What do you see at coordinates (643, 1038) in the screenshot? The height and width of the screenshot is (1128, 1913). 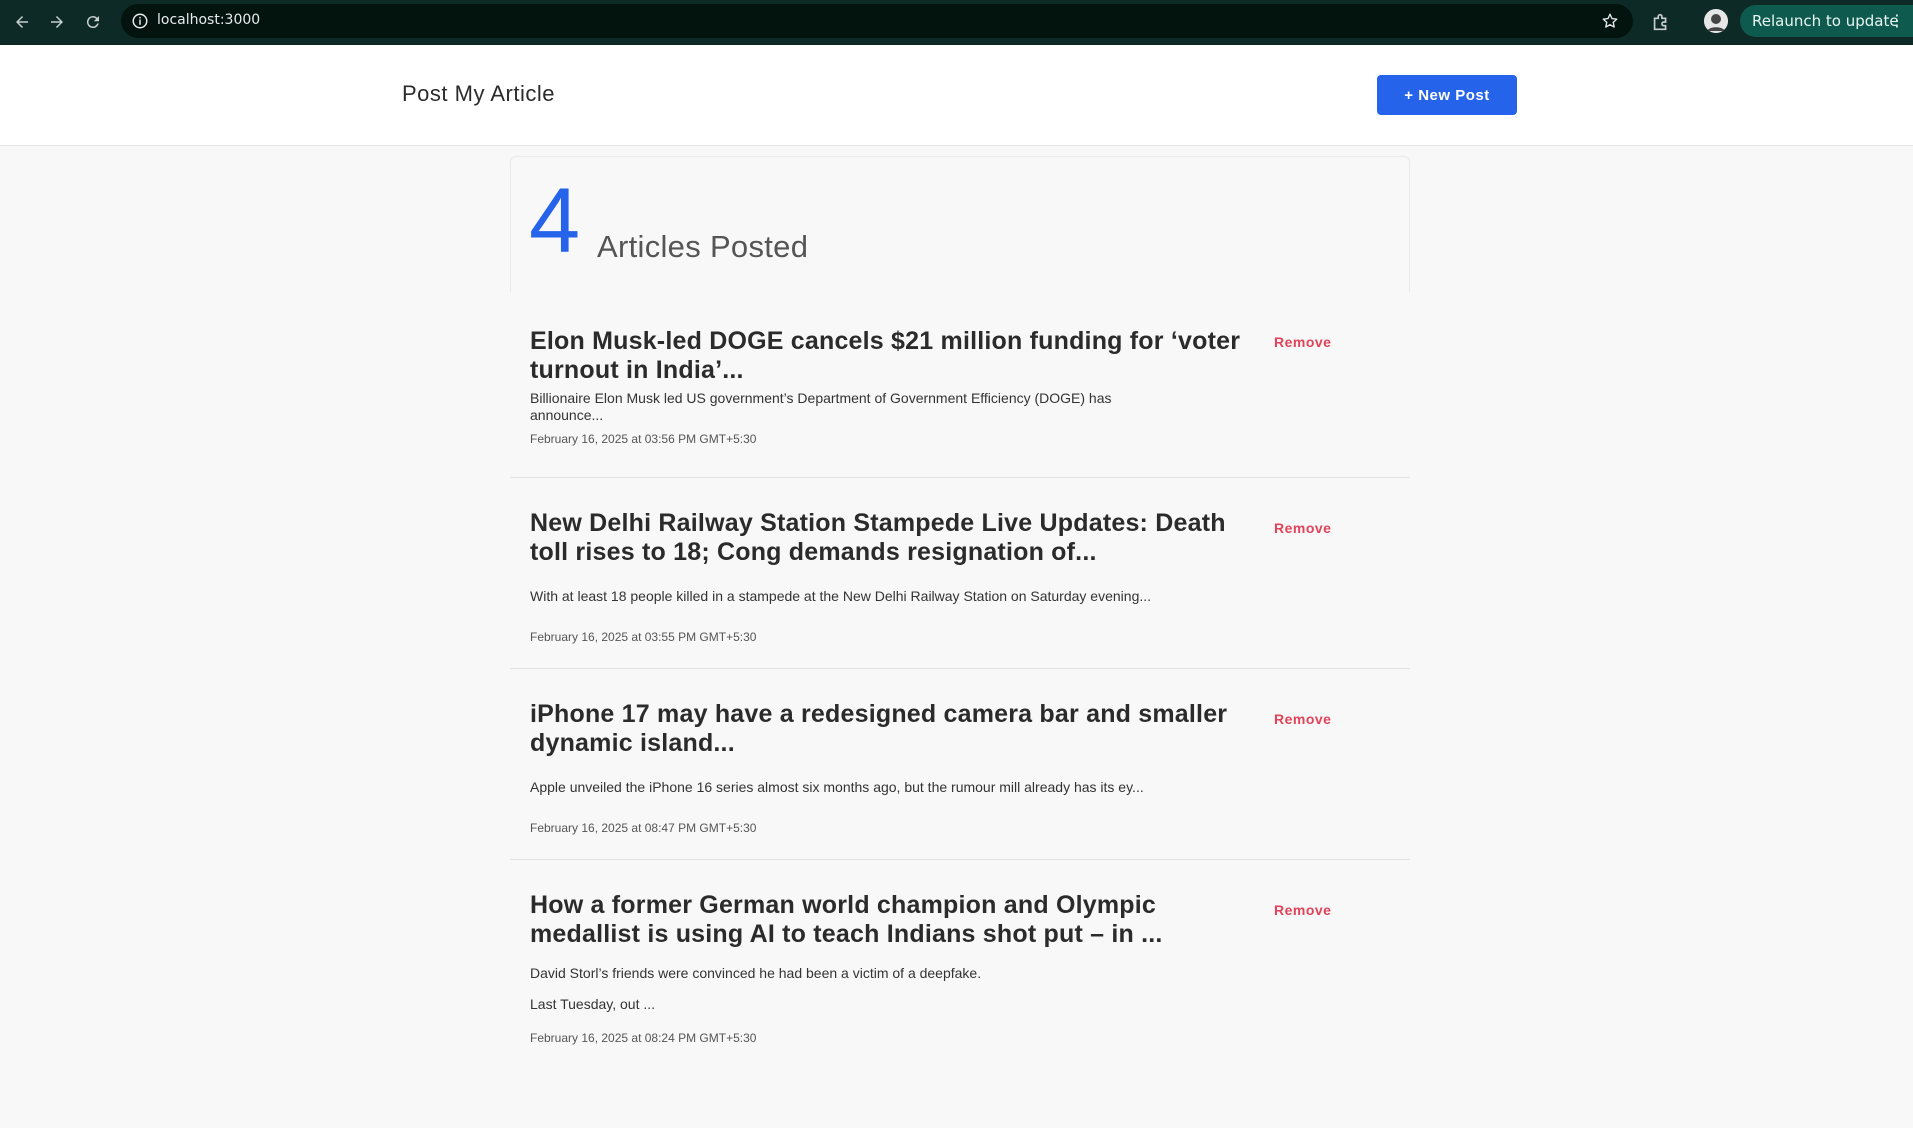 I see `article-date: February 16, 2025 at 08:24 PM GMT+5:30` at bounding box center [643, 1038].